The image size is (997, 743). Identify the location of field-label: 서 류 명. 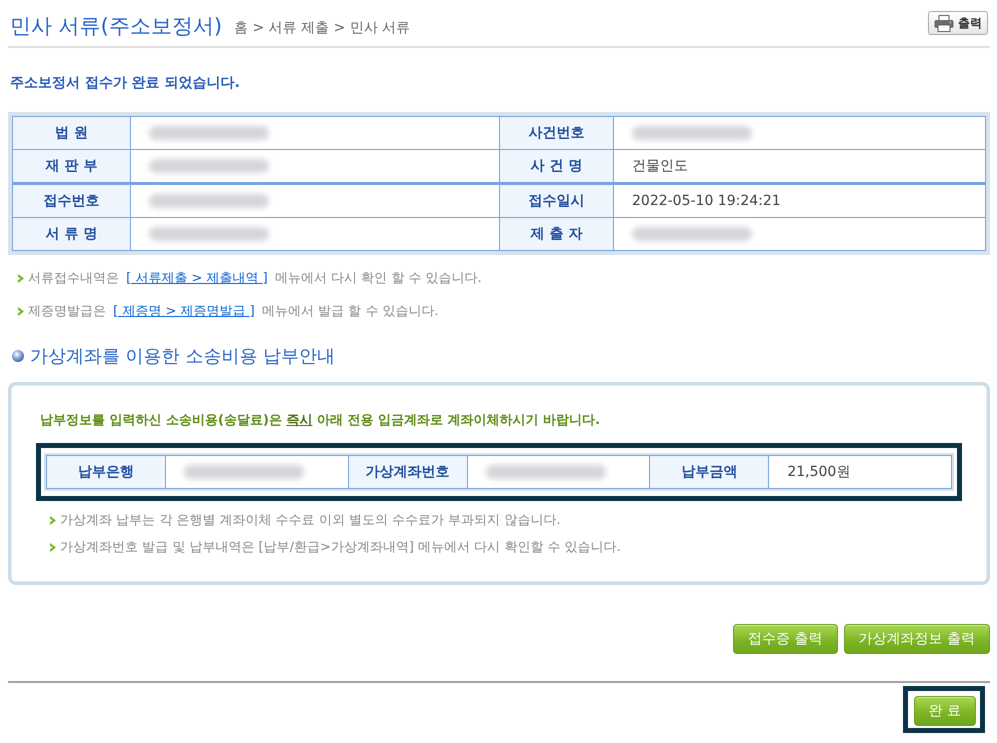
(71, 234).